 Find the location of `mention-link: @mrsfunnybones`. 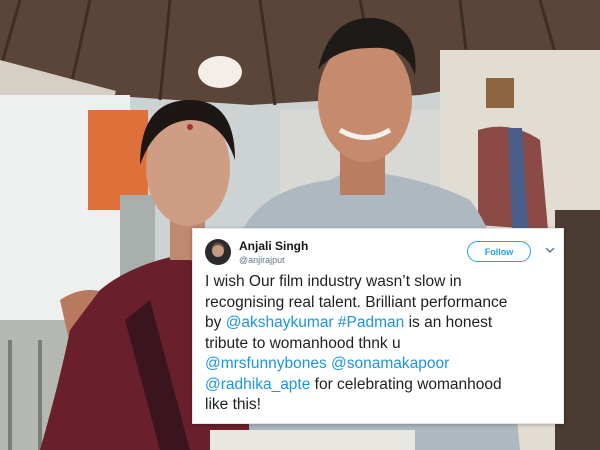

mention-link: @mrsfunnybones is located at coordinates (266, 363).